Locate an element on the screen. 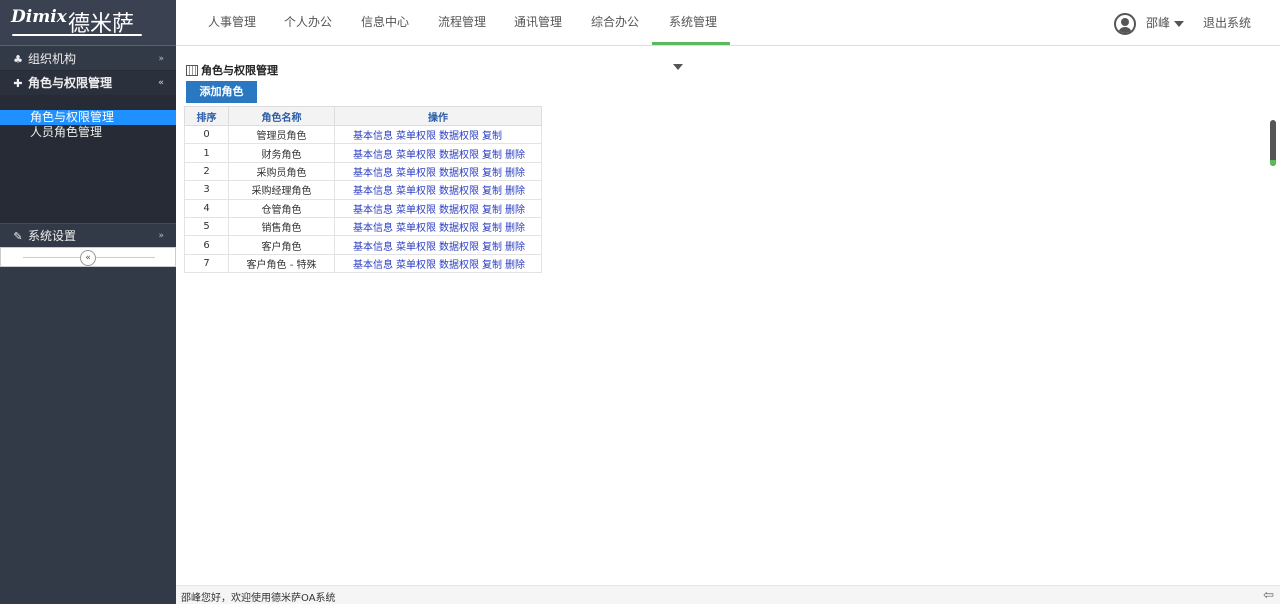 This screenshot has width=1280, height=604. user-name: 邵峰 is located at coordinates (1158, 23).